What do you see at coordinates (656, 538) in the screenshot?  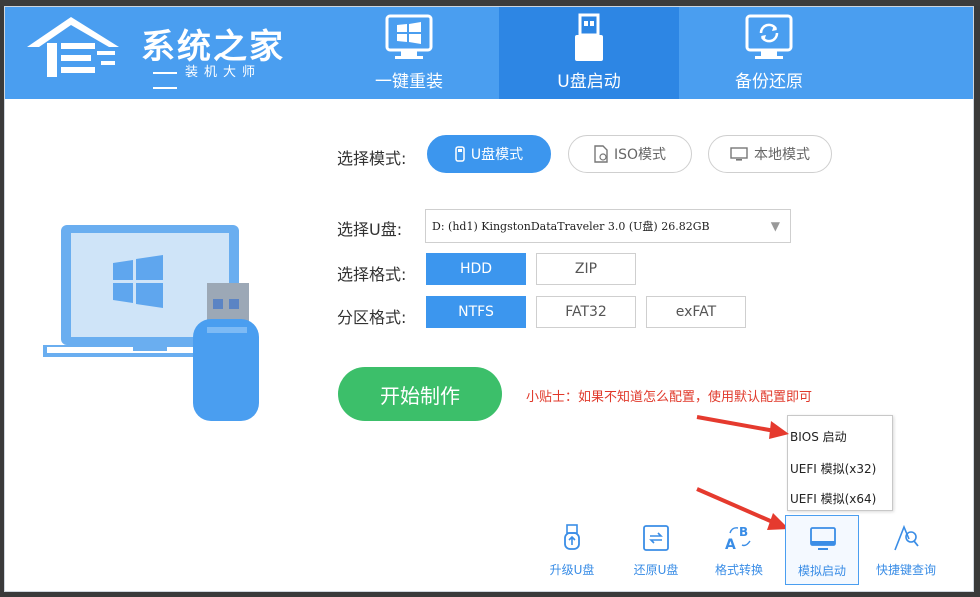 I see `restore-usb-icon` at bounding box center [656, 538].